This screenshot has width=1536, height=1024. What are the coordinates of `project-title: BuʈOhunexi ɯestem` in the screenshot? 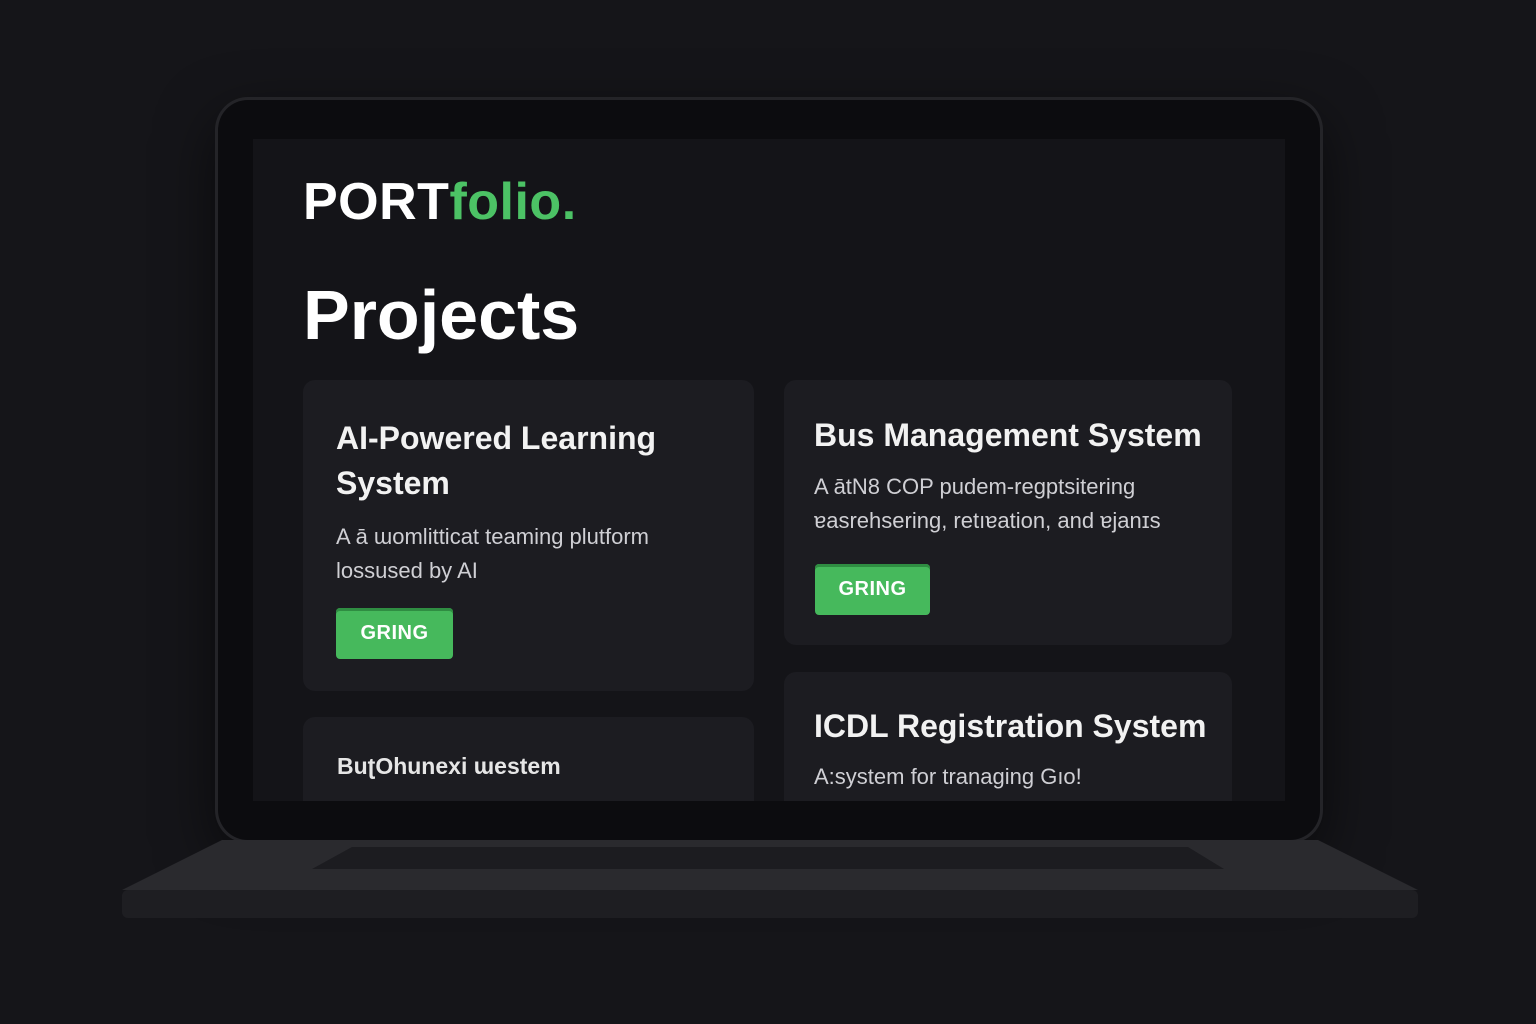 It's located at (449, 766).